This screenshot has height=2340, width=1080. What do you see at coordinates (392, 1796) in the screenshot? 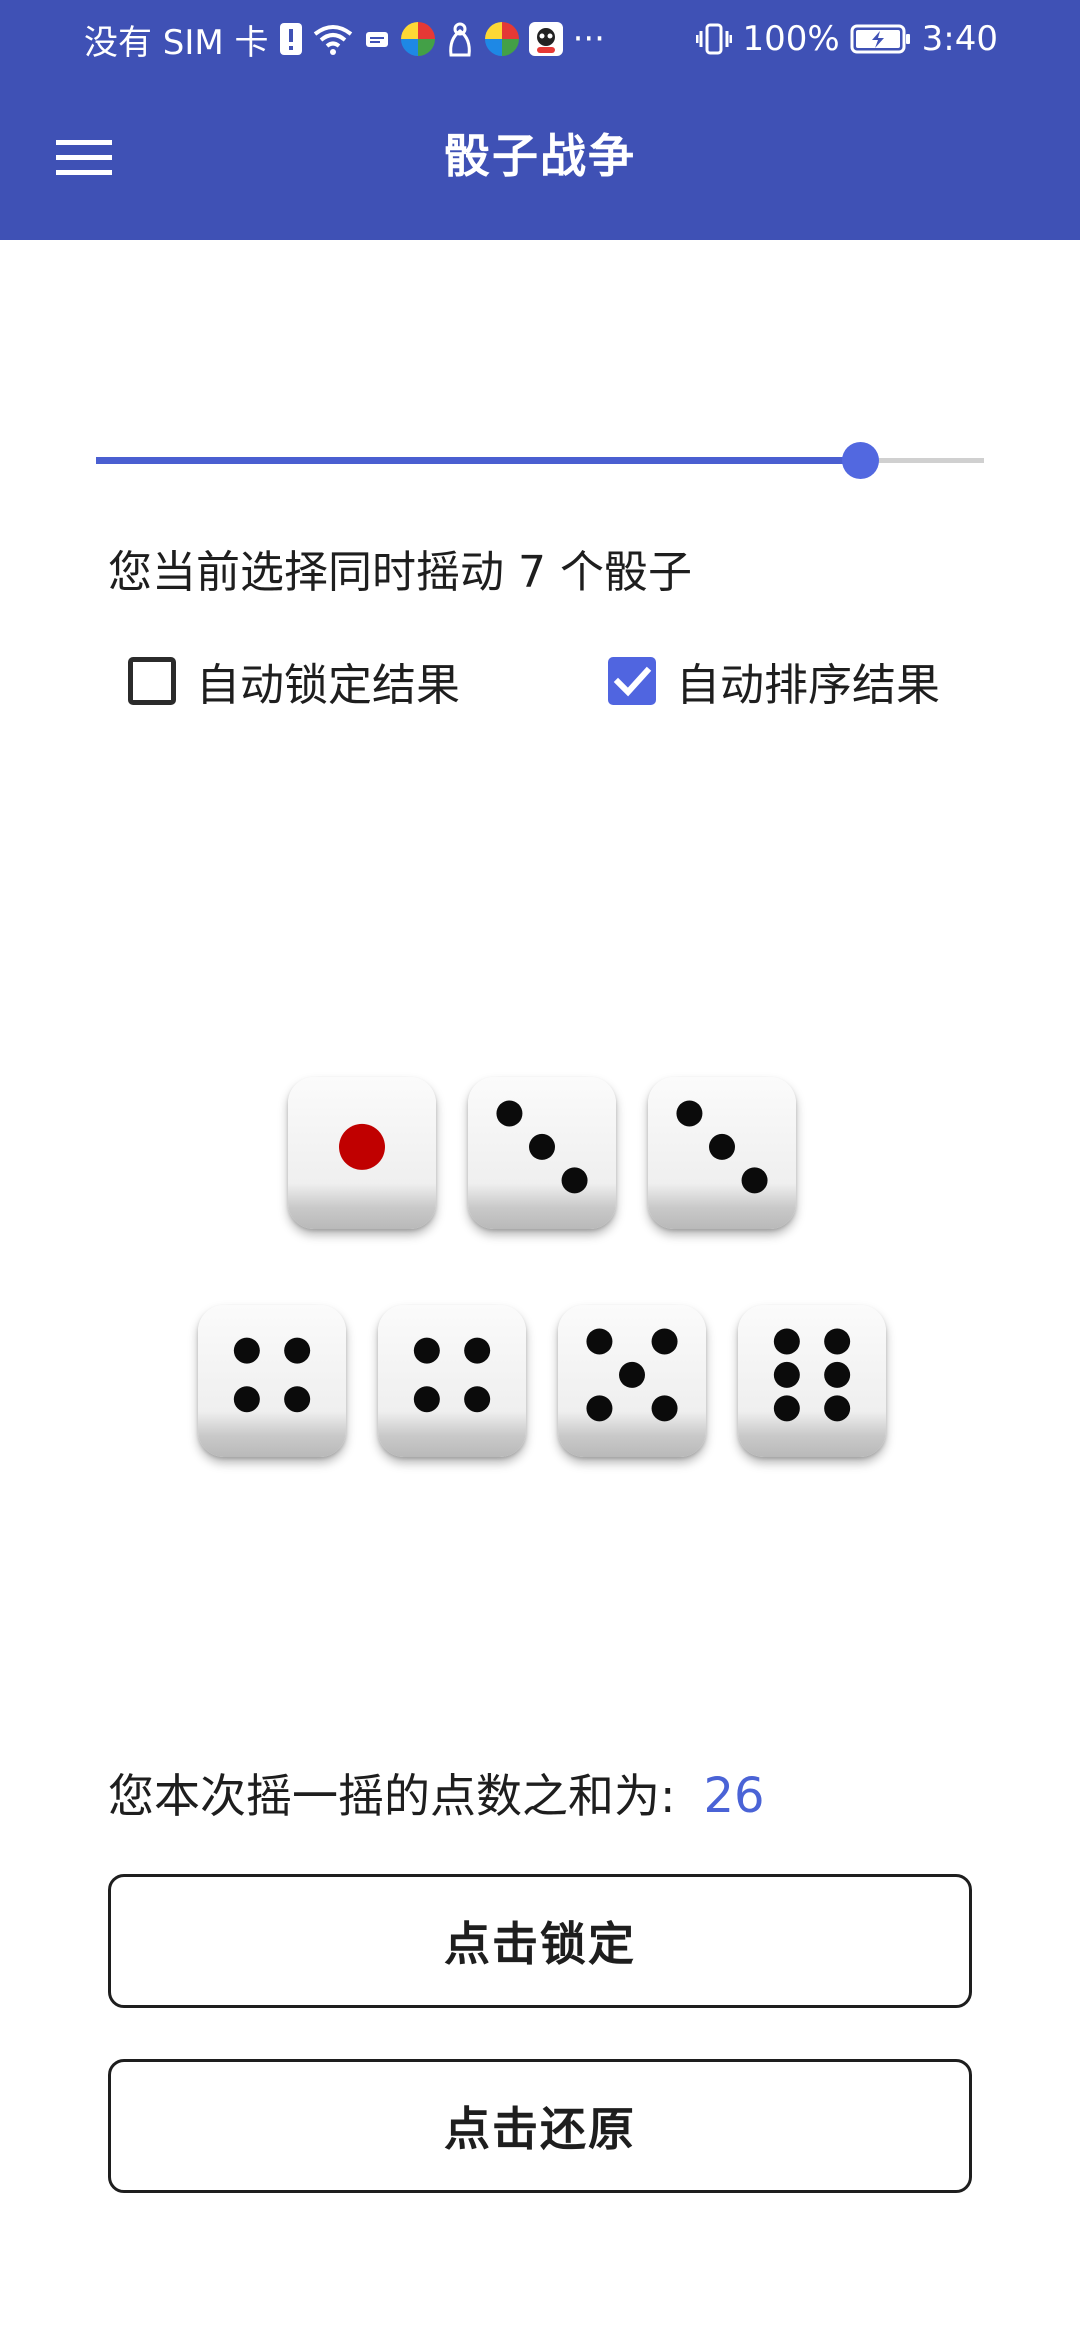
I see `sum-label: 您本次摇一摇的点数之和为:` at bounding box center [392, 1796].